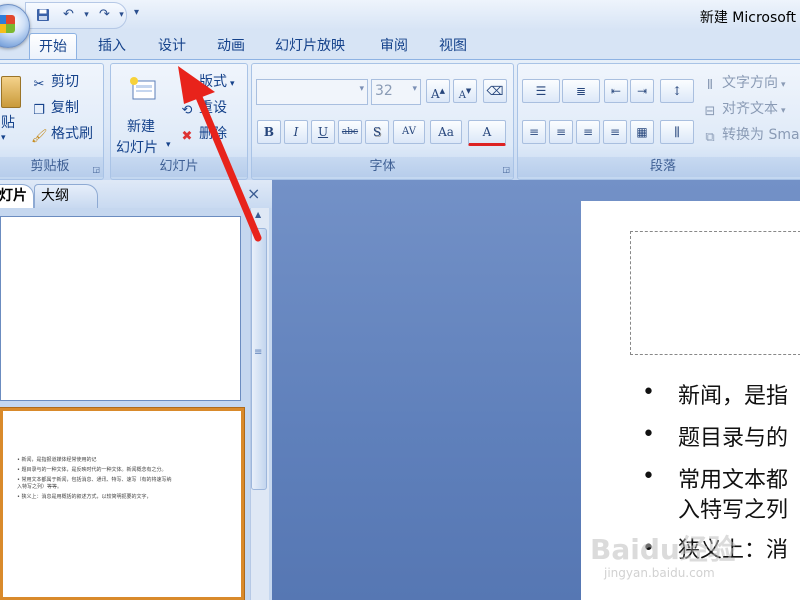 This screenshot has height=600, width=800. I want to click on office-logo-icon, so click(7, 24).